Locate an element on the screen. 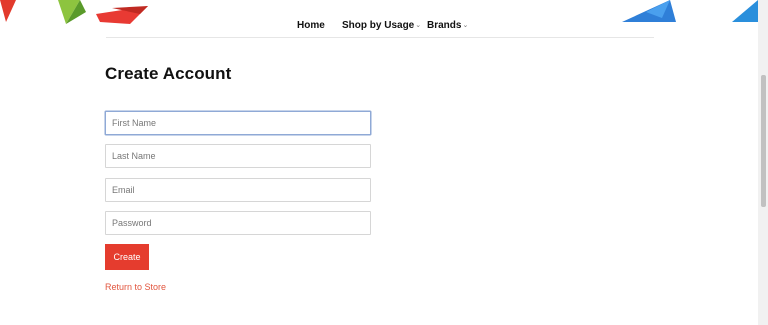 This screenshot has height=325, width=768. nav-brands: Brands⌄ is located at coordinates (447, 25).